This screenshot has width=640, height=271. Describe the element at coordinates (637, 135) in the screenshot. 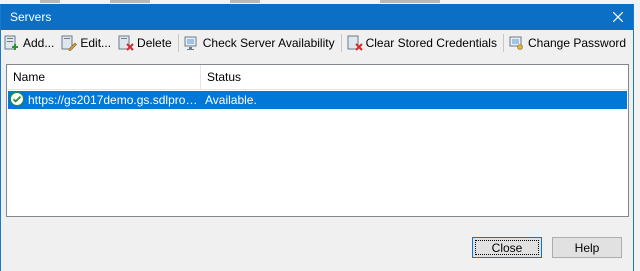

I see `background-window-edge` at that location.